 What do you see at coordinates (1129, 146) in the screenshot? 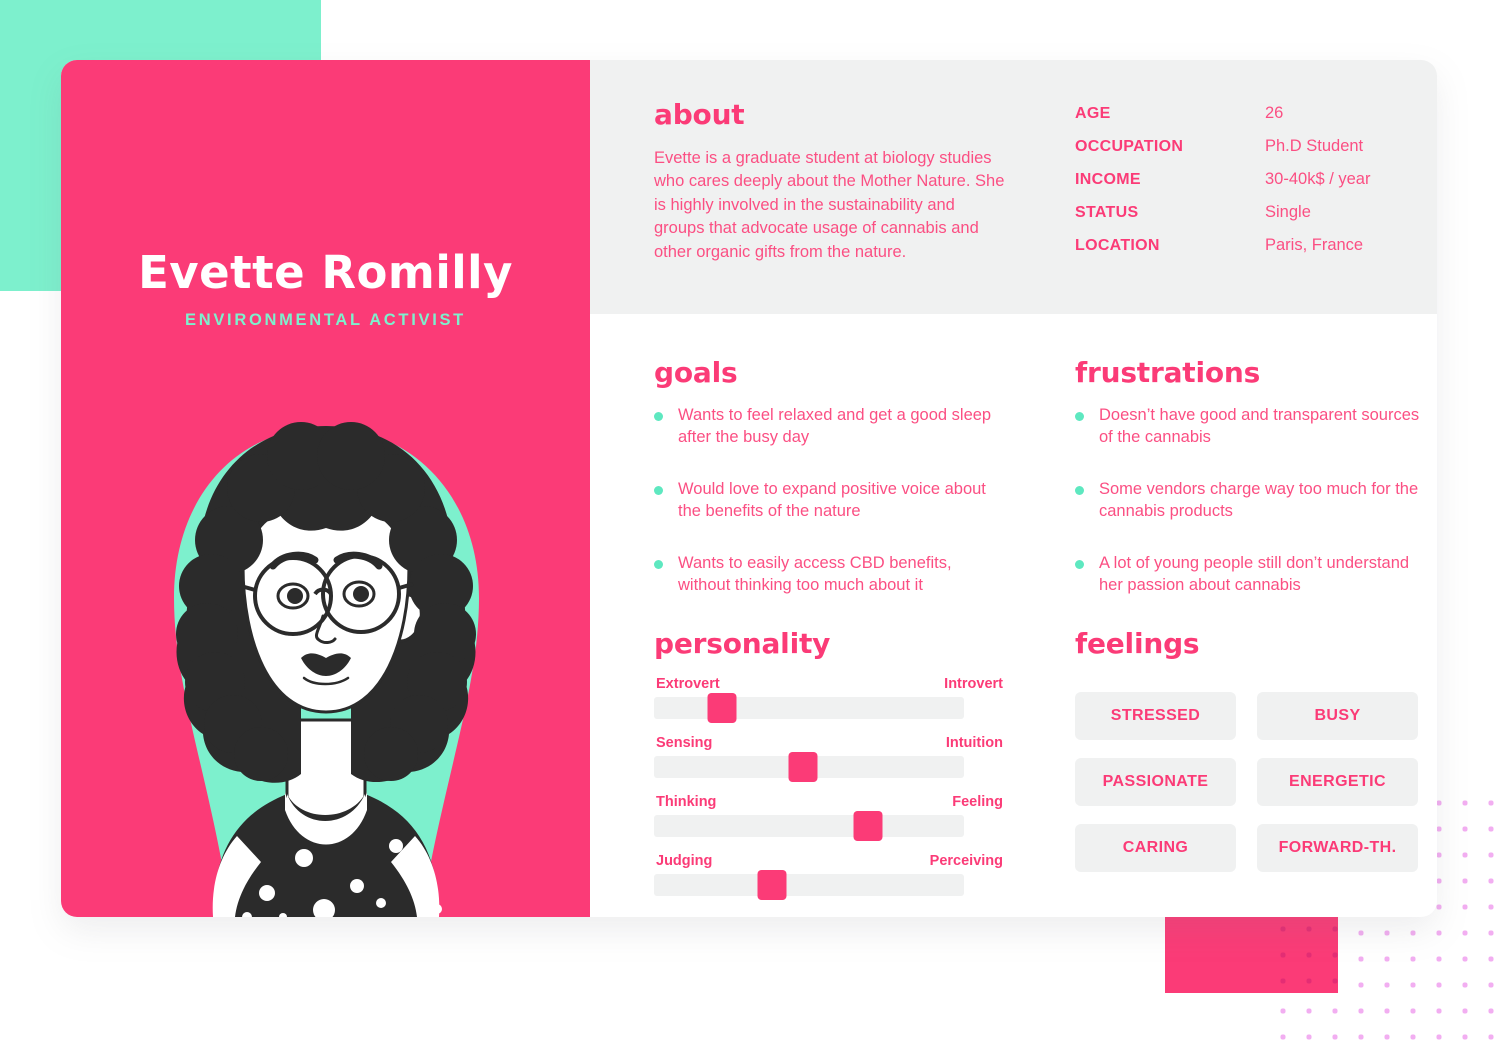
I see `demographic-label-occupation: OCCUPATION` at bounding box center [1129, 146].